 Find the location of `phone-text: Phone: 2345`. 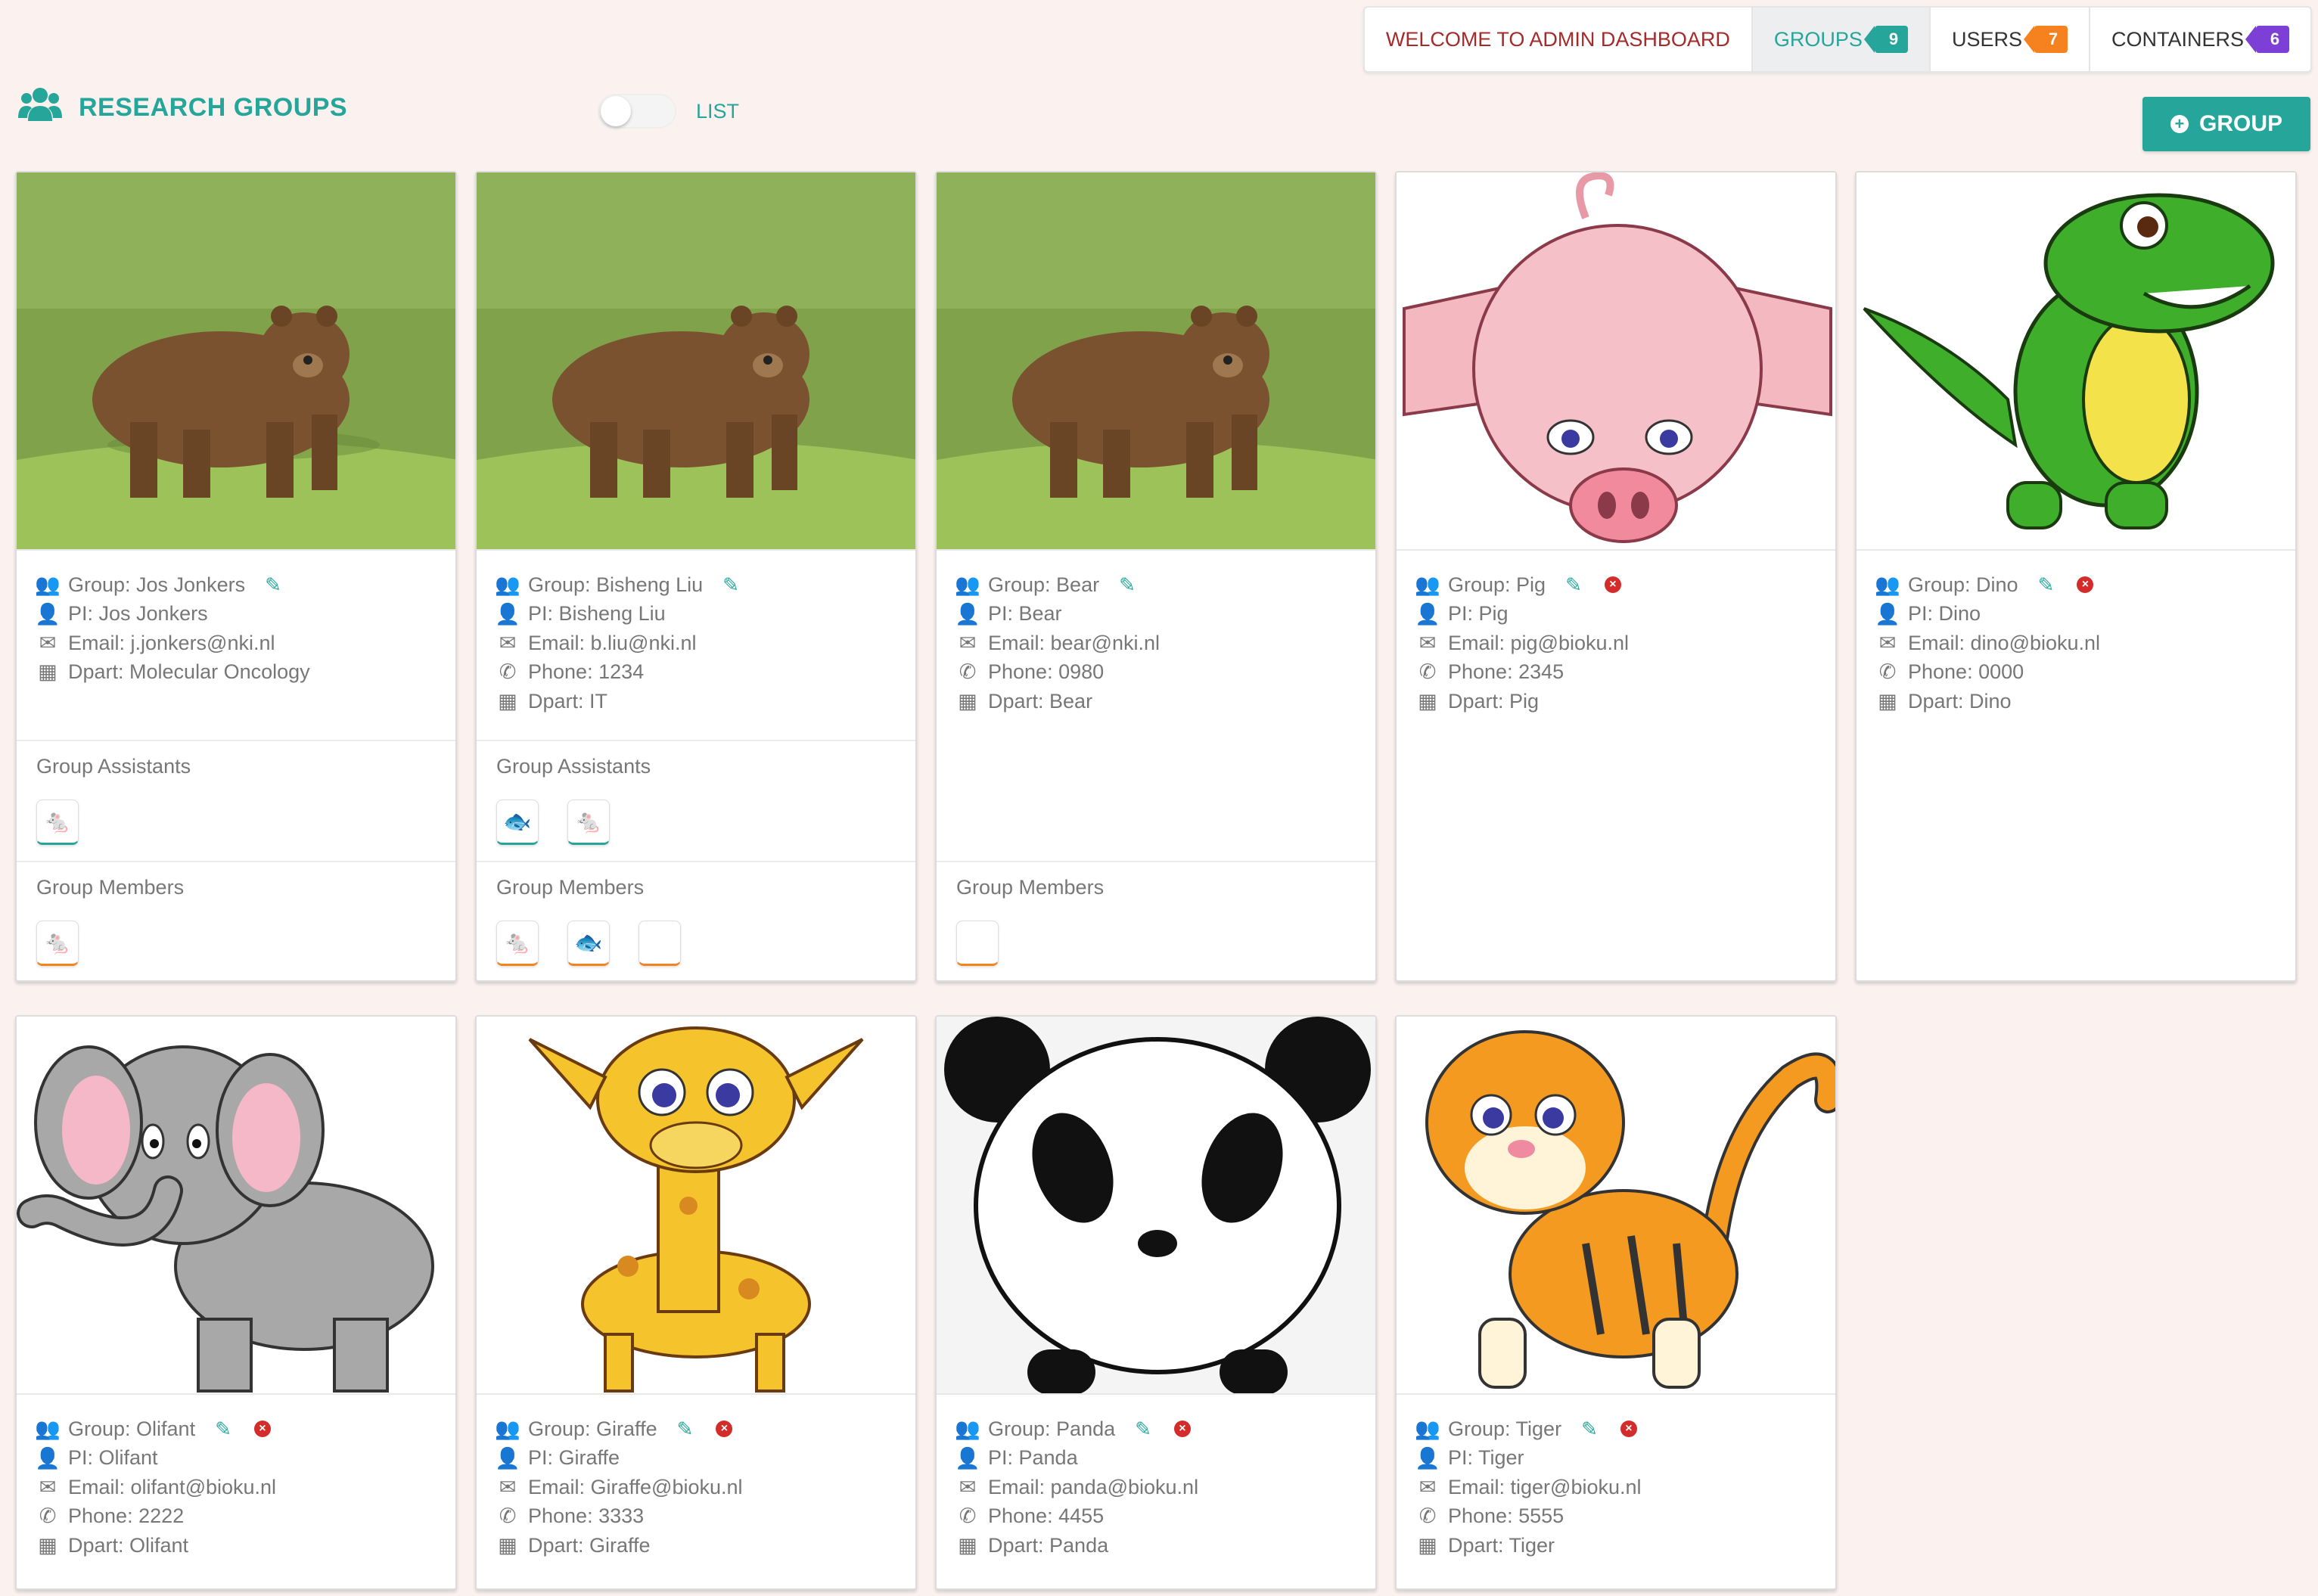

phone-text: Phone: 2345 is located at coordinates (1506, 672).